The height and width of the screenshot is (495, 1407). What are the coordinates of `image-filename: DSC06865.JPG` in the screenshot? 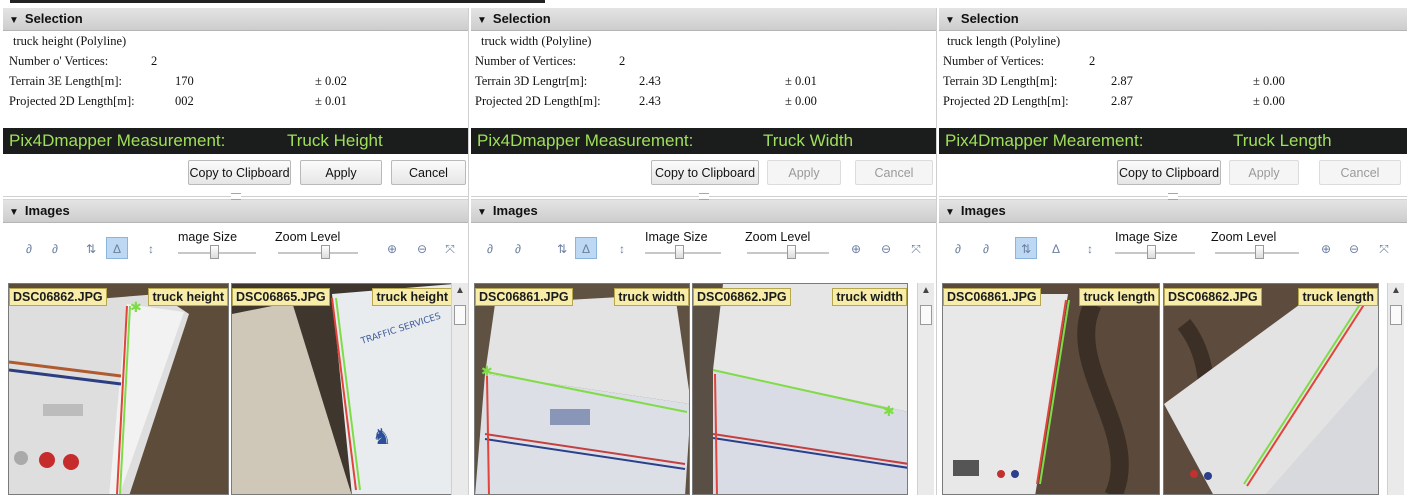 It's located at (281, 297).